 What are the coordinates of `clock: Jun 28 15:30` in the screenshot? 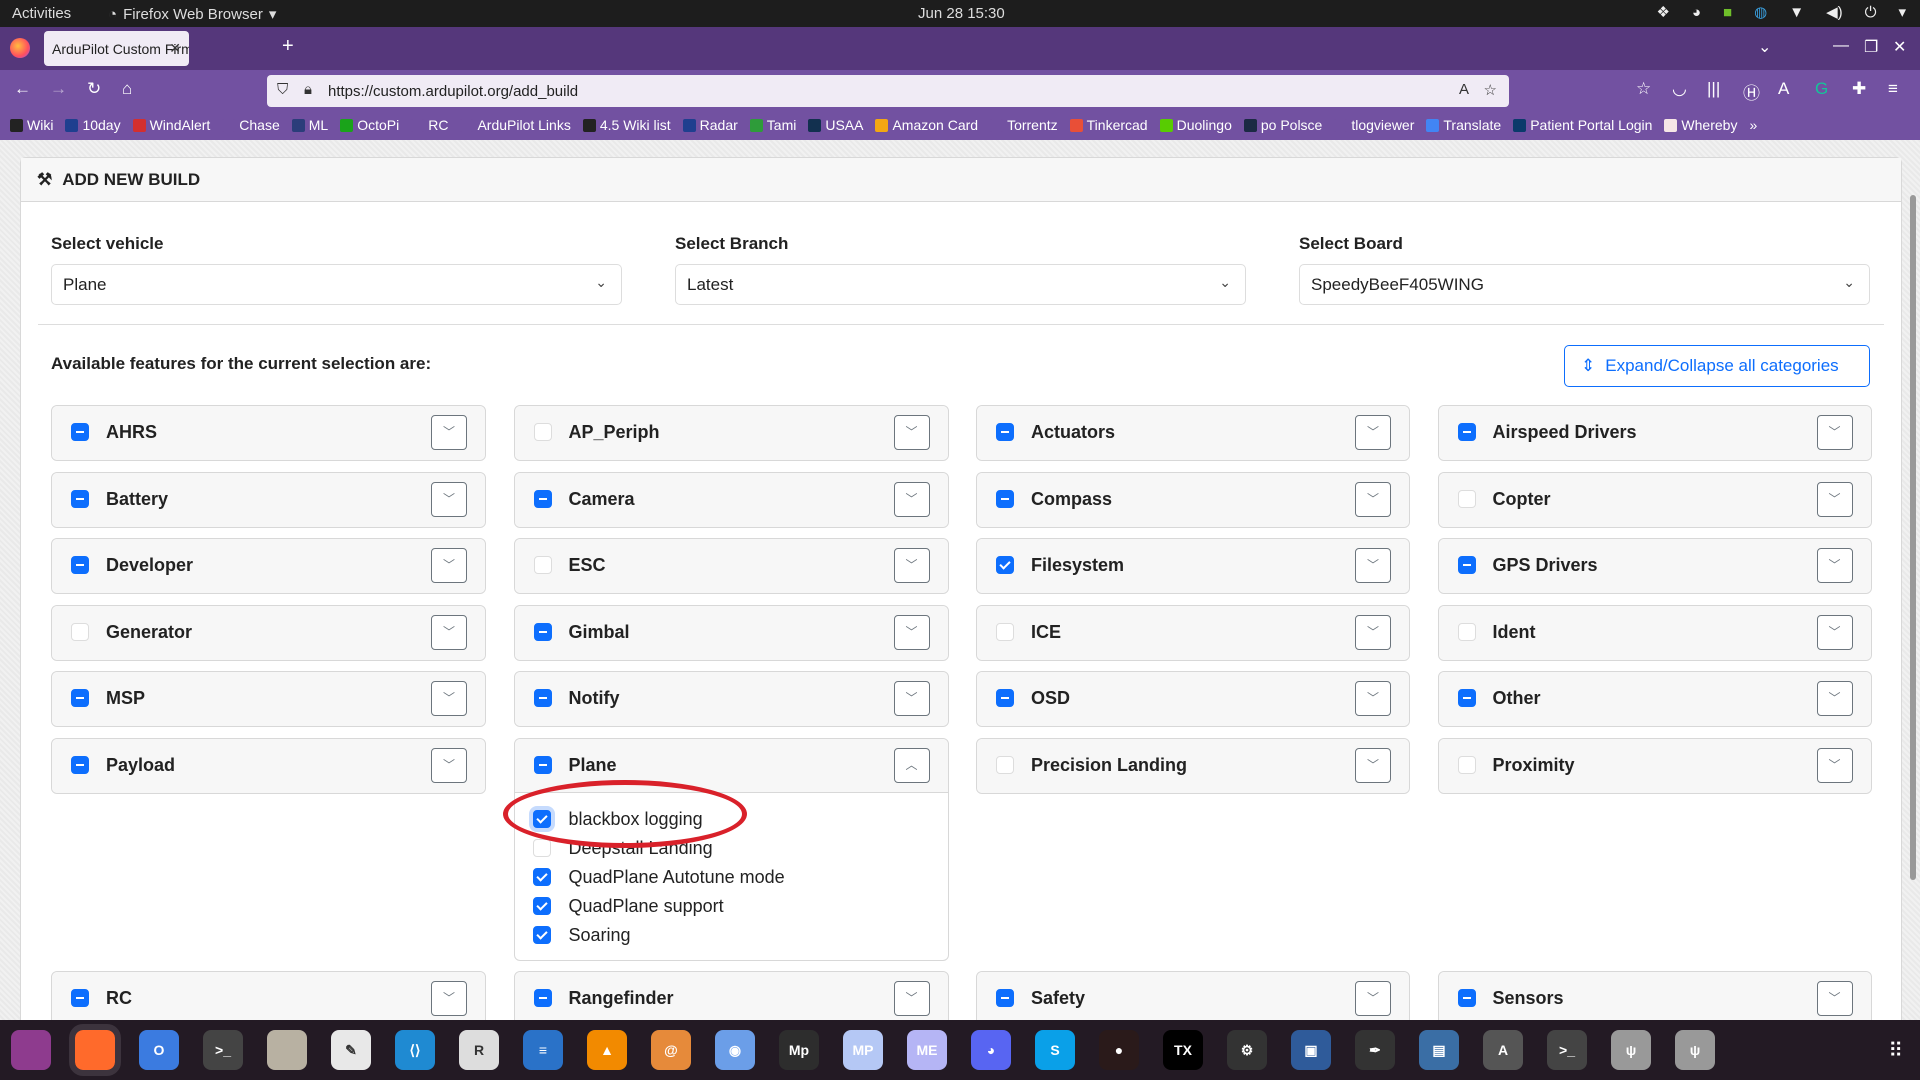 It's located at (961, 13).